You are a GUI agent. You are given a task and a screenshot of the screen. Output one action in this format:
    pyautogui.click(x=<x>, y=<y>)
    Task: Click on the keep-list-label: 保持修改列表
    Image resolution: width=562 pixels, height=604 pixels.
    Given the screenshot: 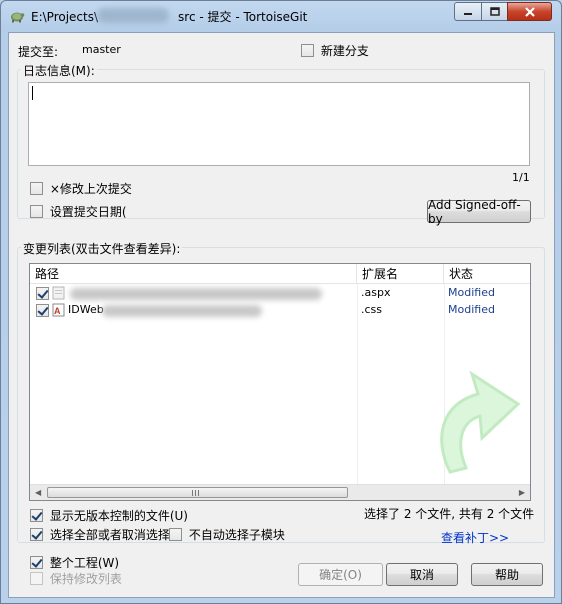 What is the action you would take?
    pyautogui.click(x=85, y=579)
    